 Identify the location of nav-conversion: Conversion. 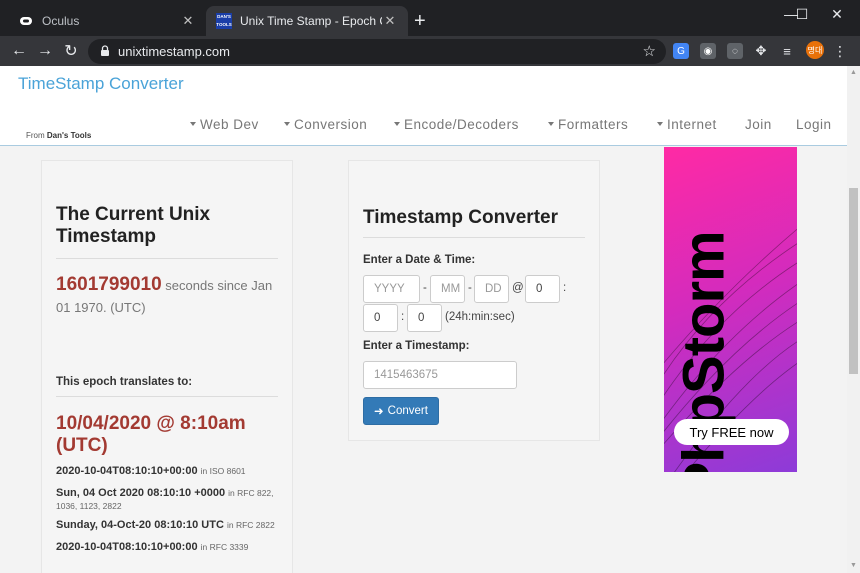
(325, 124).